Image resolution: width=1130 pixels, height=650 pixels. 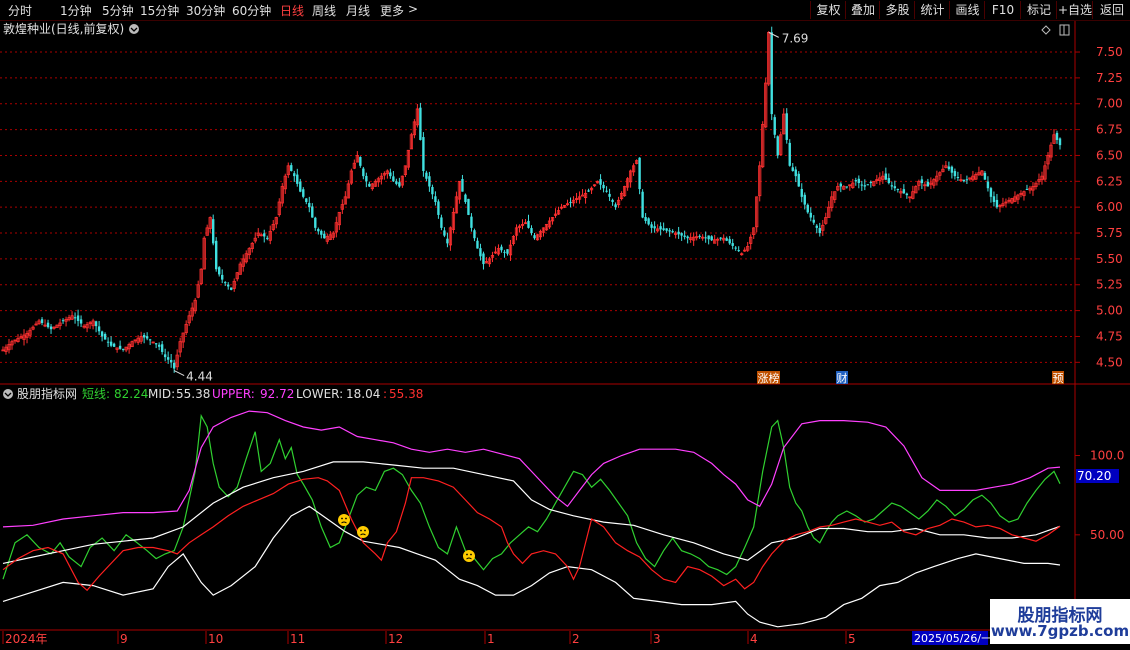 What do you see at coordinates (1109, 78) in the screenshot?
I see `price-tick-label-11: 7.25` at bounding box center [1109, 78].